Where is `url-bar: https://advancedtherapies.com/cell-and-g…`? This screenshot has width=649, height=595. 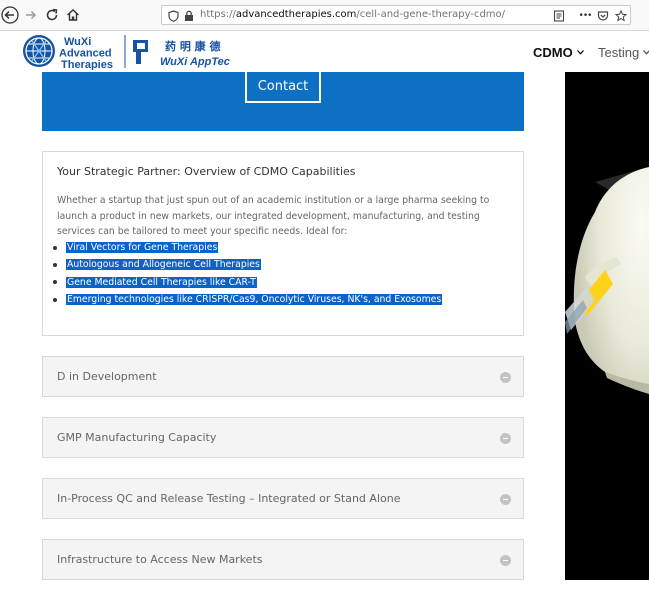 url-bar: https://advancedtherapies.com/cell-and-g… is located at coordinates (396, 15).